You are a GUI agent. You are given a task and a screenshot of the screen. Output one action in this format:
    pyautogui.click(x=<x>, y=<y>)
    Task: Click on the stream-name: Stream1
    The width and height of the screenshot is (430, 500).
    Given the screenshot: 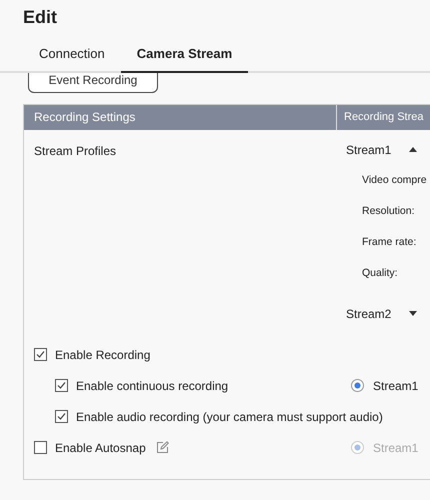 What is the action you would take?
    pyautogui.click(x=369, y=150)
    